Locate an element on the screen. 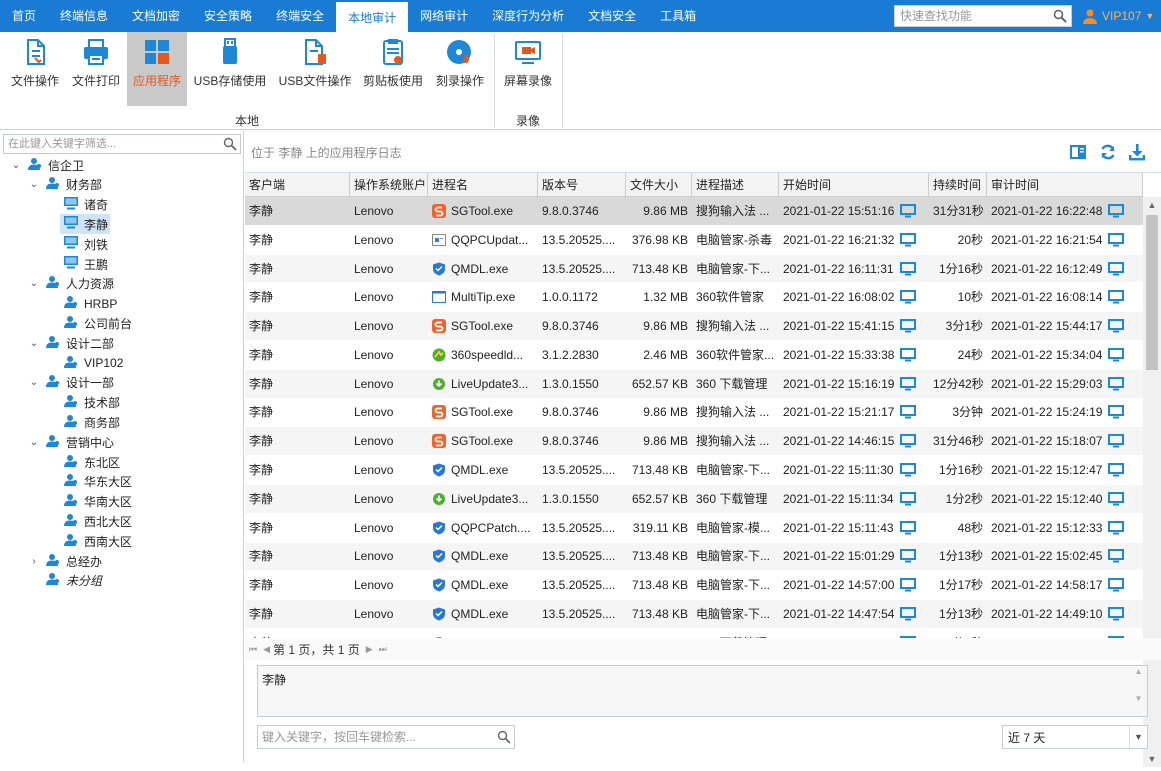 The image size is (1161, 771). detail-scrollbar: ▲ ▼ is located at coordinates (1138, 691).